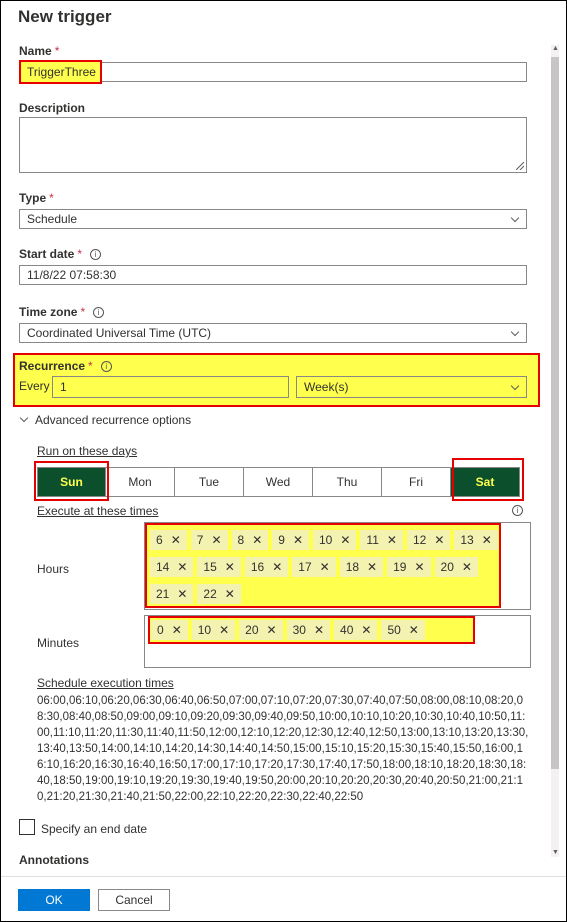  What do you see at coordinates (308, 630) in the screenshot?
I see `minutes-tag: 30 ✕` at bounding box center [308, 630].